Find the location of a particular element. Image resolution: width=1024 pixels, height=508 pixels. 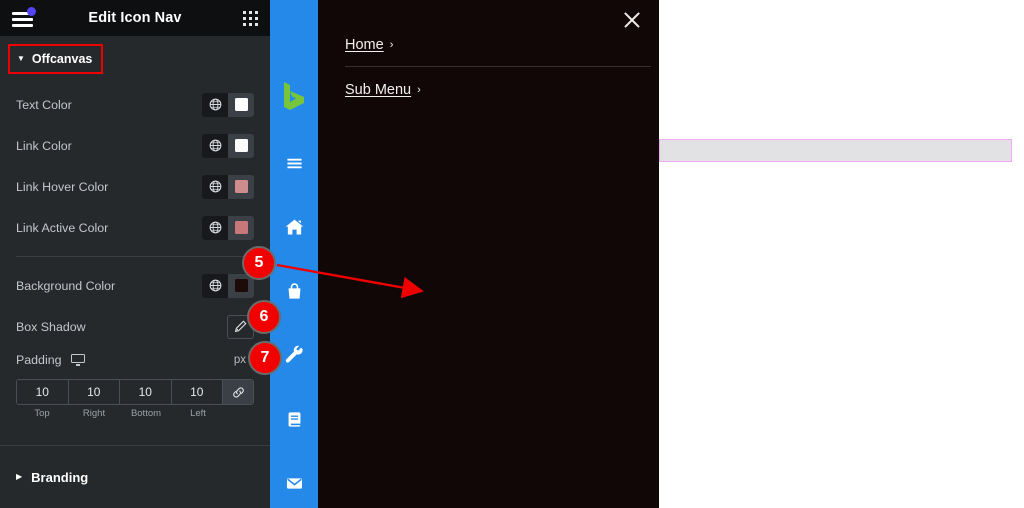

control-row-text-color: Text Color is located at coordinates (135, 104).